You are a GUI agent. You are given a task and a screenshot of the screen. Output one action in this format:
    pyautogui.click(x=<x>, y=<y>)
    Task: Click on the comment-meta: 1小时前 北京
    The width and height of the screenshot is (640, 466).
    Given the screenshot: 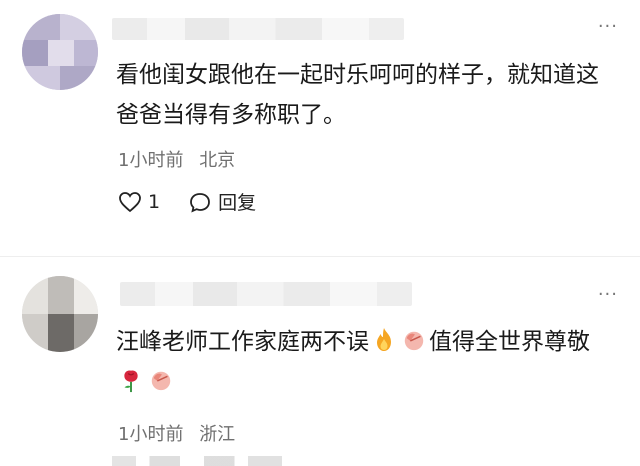 What is the action you would take?
    pyautogui.click(x=176, y=159)
    